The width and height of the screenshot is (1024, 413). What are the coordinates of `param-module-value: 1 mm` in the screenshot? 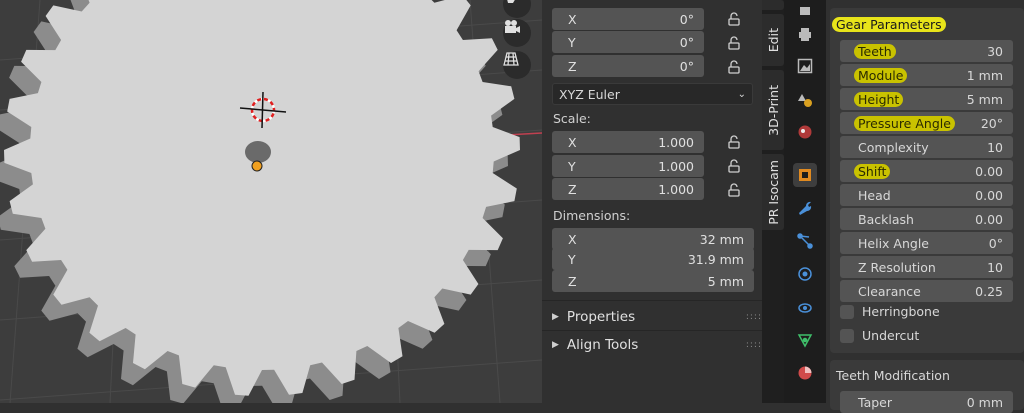 It's located at (984, 75).